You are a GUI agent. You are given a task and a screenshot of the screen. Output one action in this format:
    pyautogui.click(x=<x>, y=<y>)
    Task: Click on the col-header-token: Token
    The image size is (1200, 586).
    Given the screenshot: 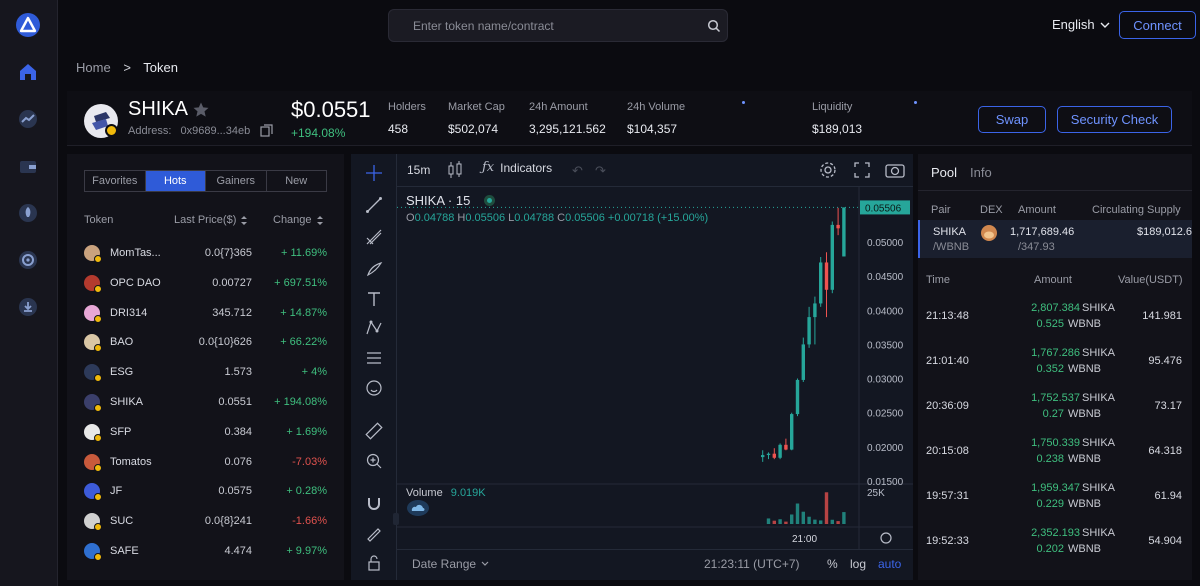 What is the action you would take?
    pyautogui.click(x=99, y=220)
    